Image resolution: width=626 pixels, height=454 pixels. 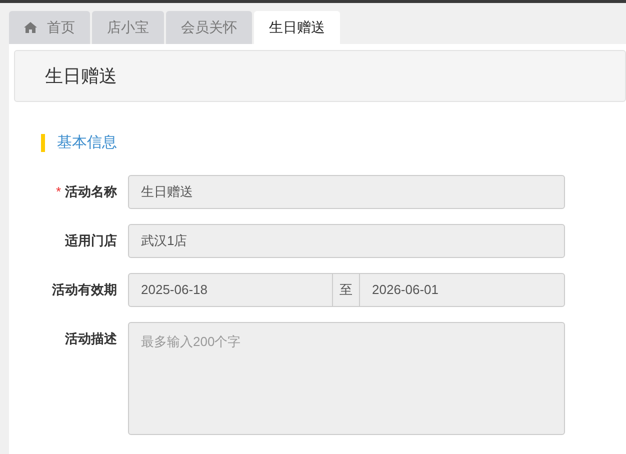 What do you see at coordinates (91, 191) in the screenshot?
I see `field-label: 活动名称` at bounding box center [91, 191].